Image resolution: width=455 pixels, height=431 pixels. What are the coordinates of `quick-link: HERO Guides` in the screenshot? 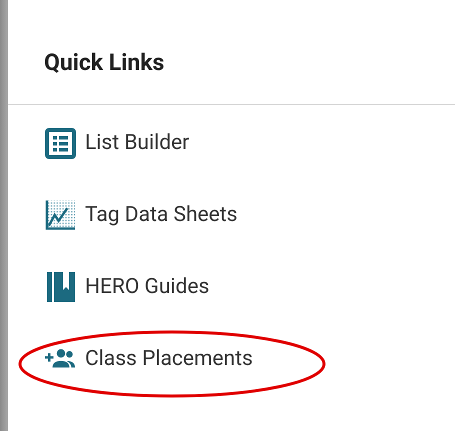 It's located at (147, 287).